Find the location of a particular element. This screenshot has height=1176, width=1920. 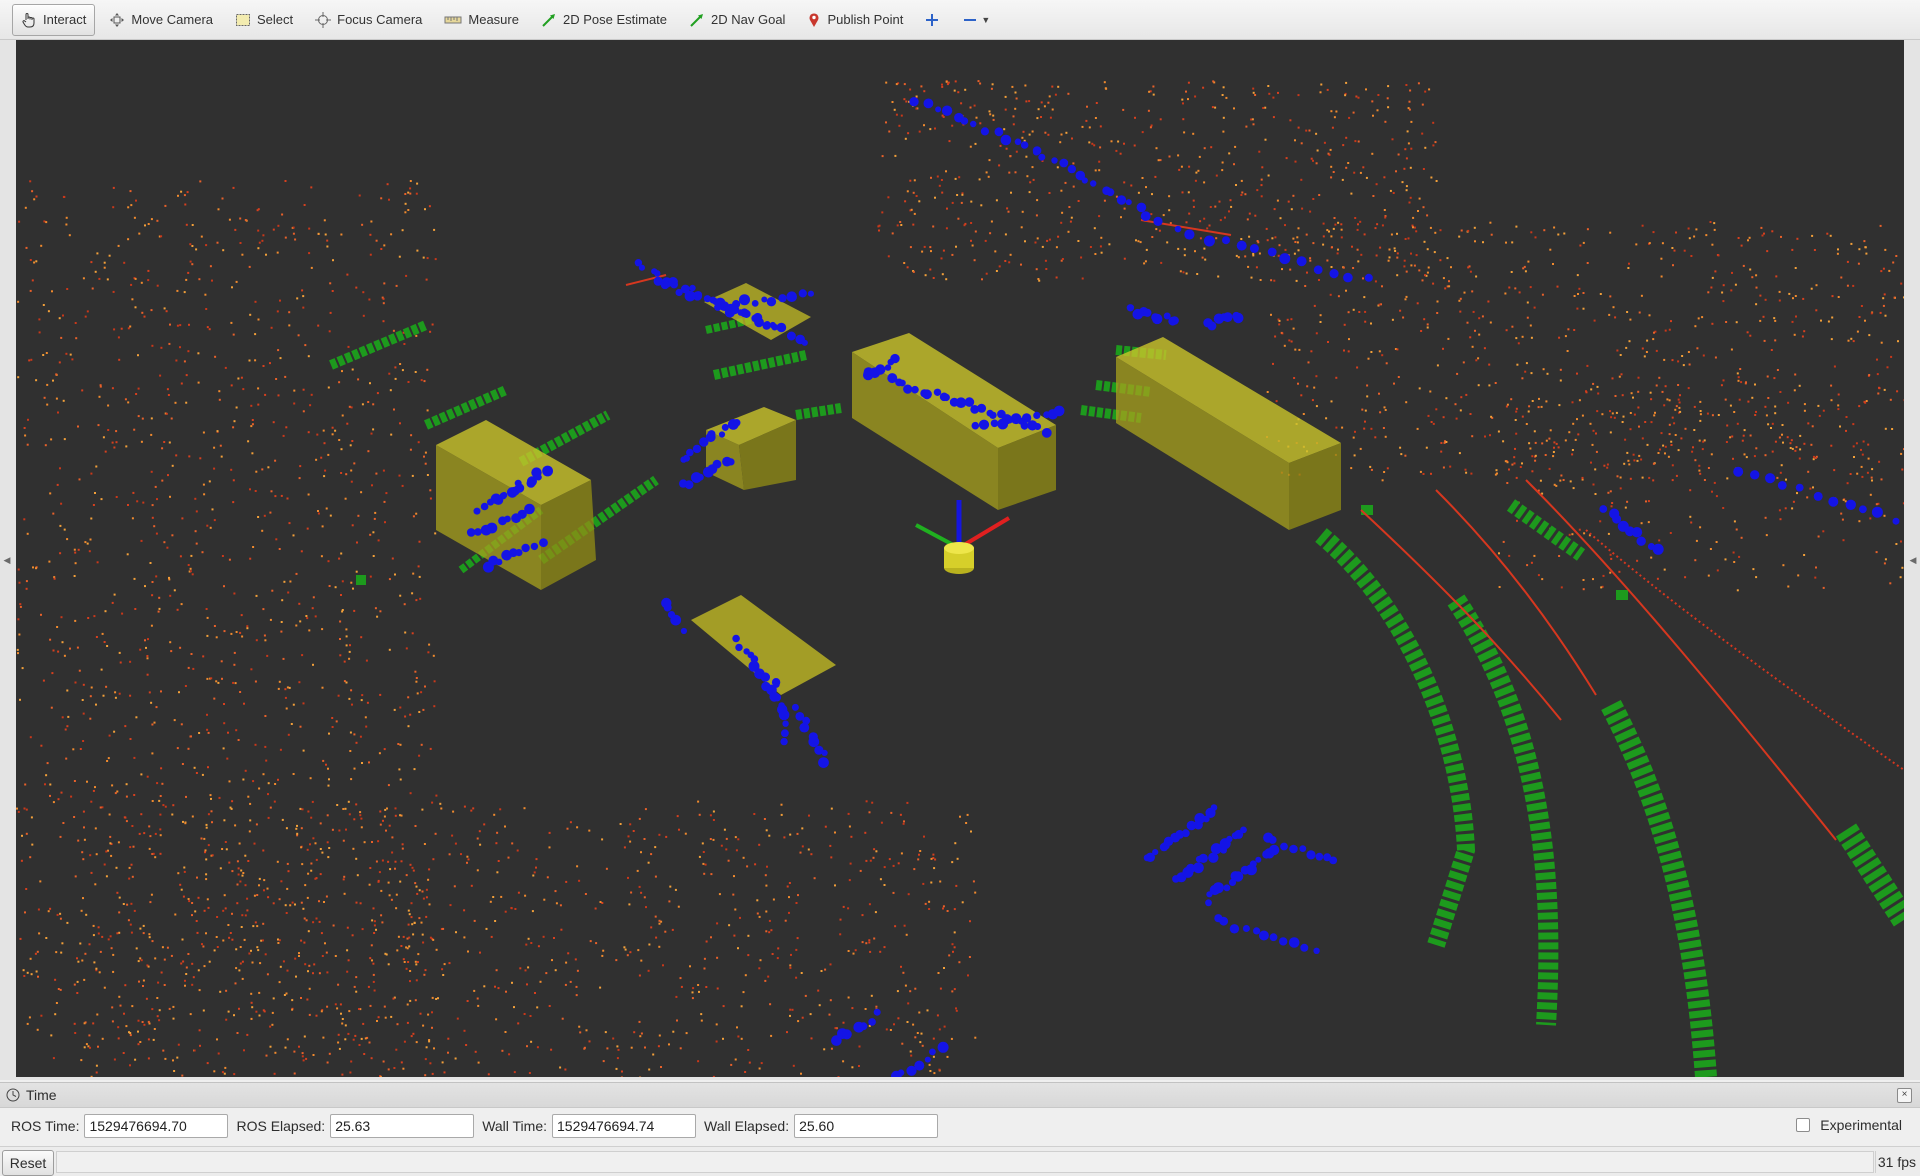

ros-elapsed-field: 25.63 is located at coordinates (402, 1126).